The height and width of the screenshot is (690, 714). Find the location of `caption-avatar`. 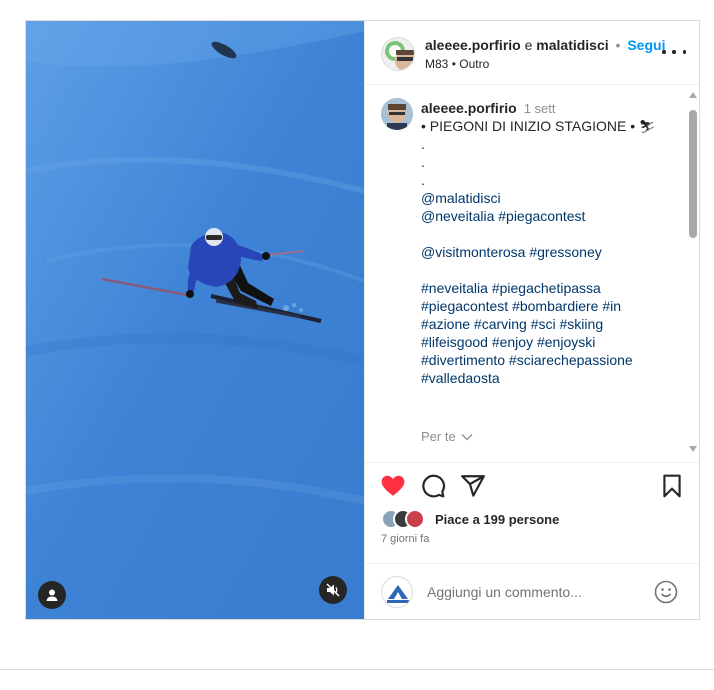

caption-avatar is located at coordinates (397, 114).